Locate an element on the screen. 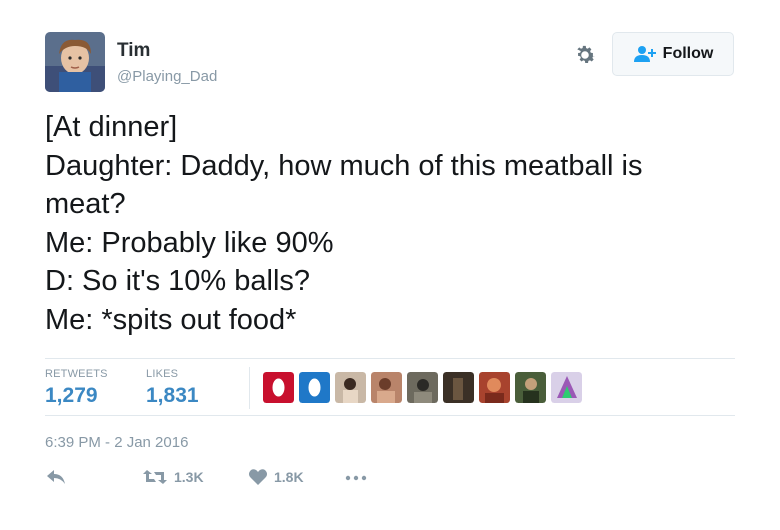  retweets-label: RETWEETS is located at coordinates (76, 374).